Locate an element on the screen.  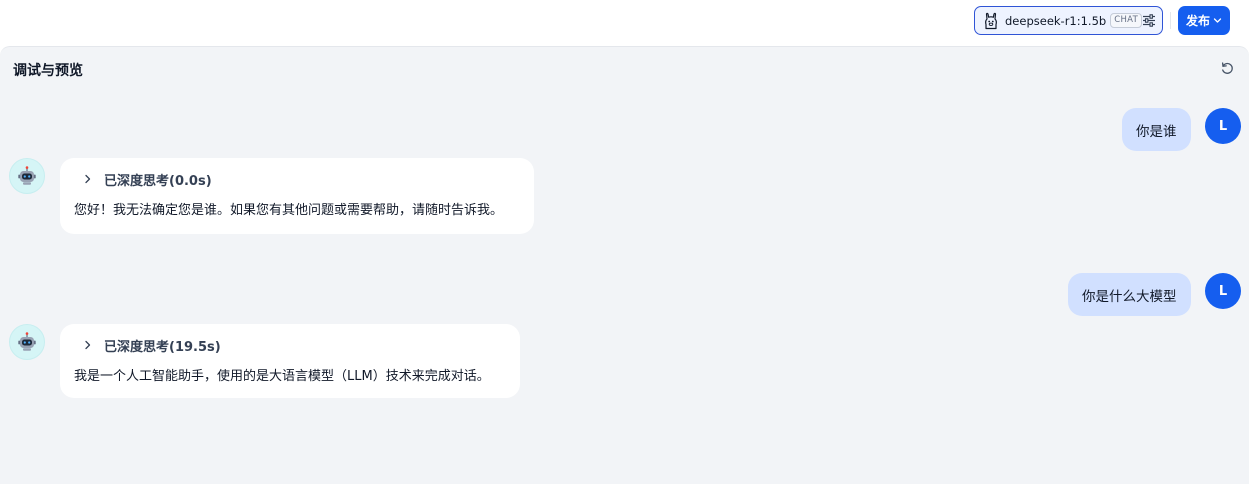
chevron-down-icon is located at coordinates (1217, 21).